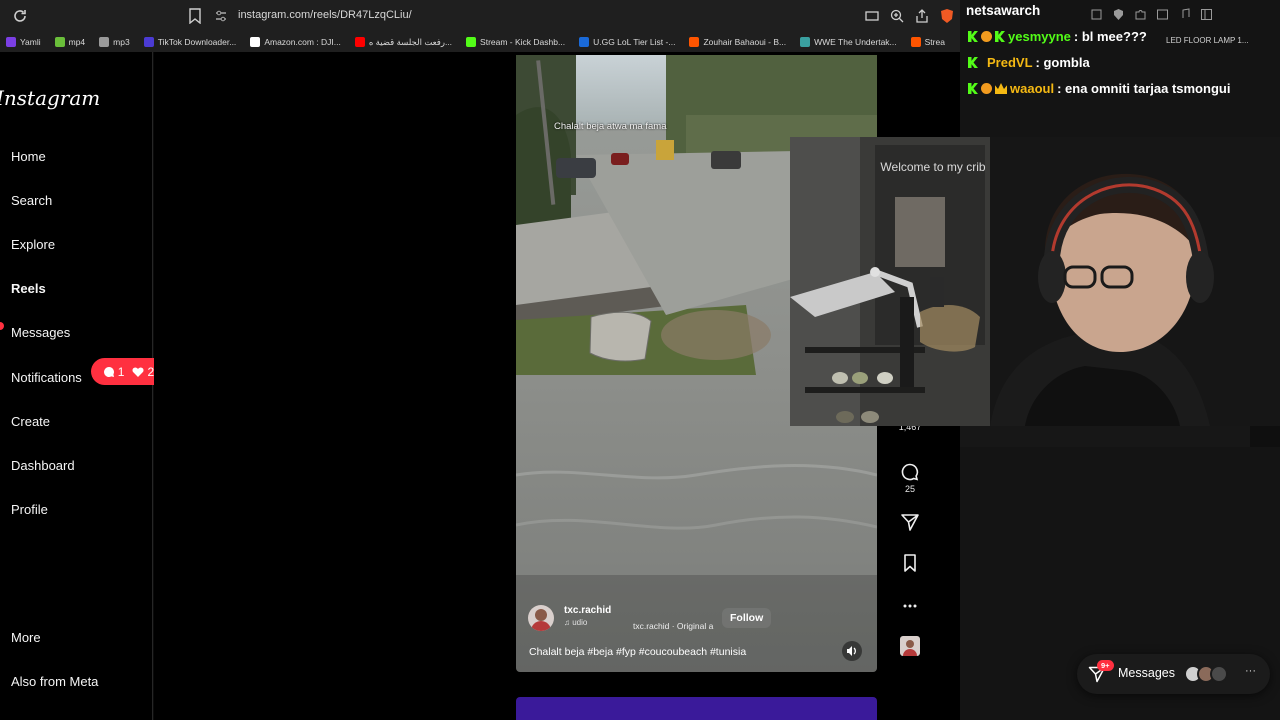 Image resolution: width=1280 pixels, height=720 pixels. Describe the element at coordinates (50, 98) in the screenshot. I see `instagram-logo: Instagram` at that location.